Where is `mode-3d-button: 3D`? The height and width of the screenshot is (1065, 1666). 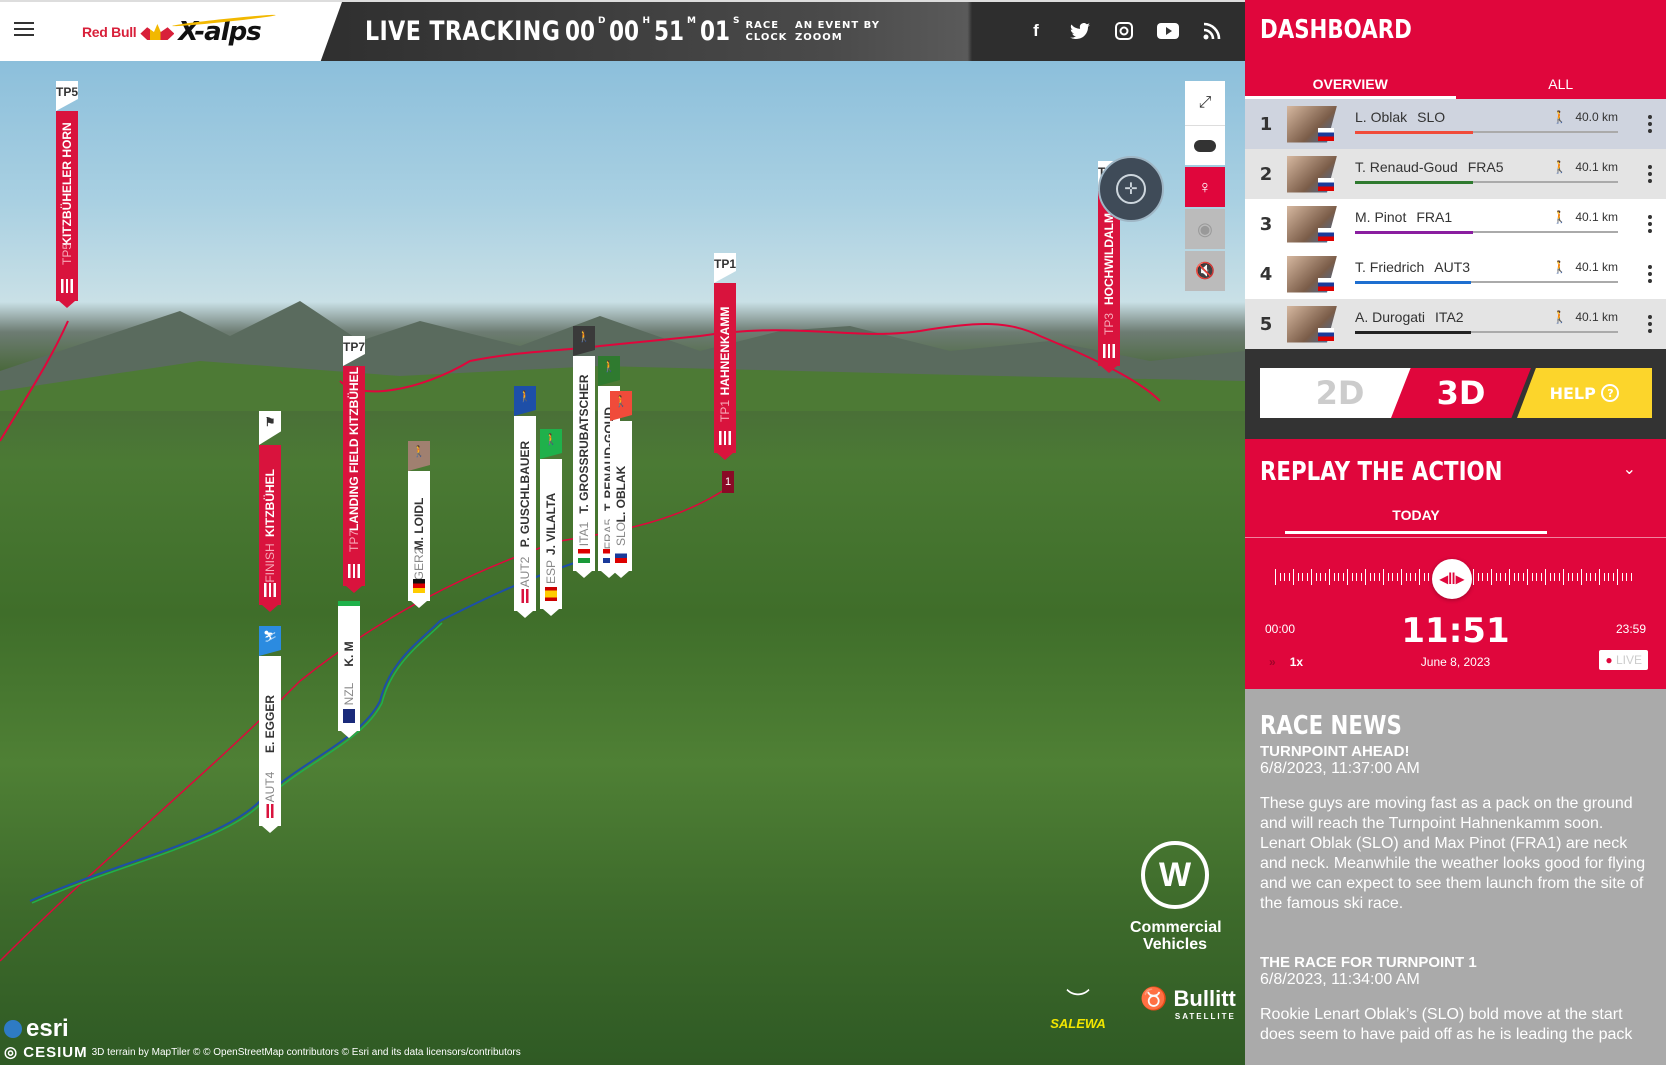 mode-3d-button: 3D is located at coordinates (1461, 393).